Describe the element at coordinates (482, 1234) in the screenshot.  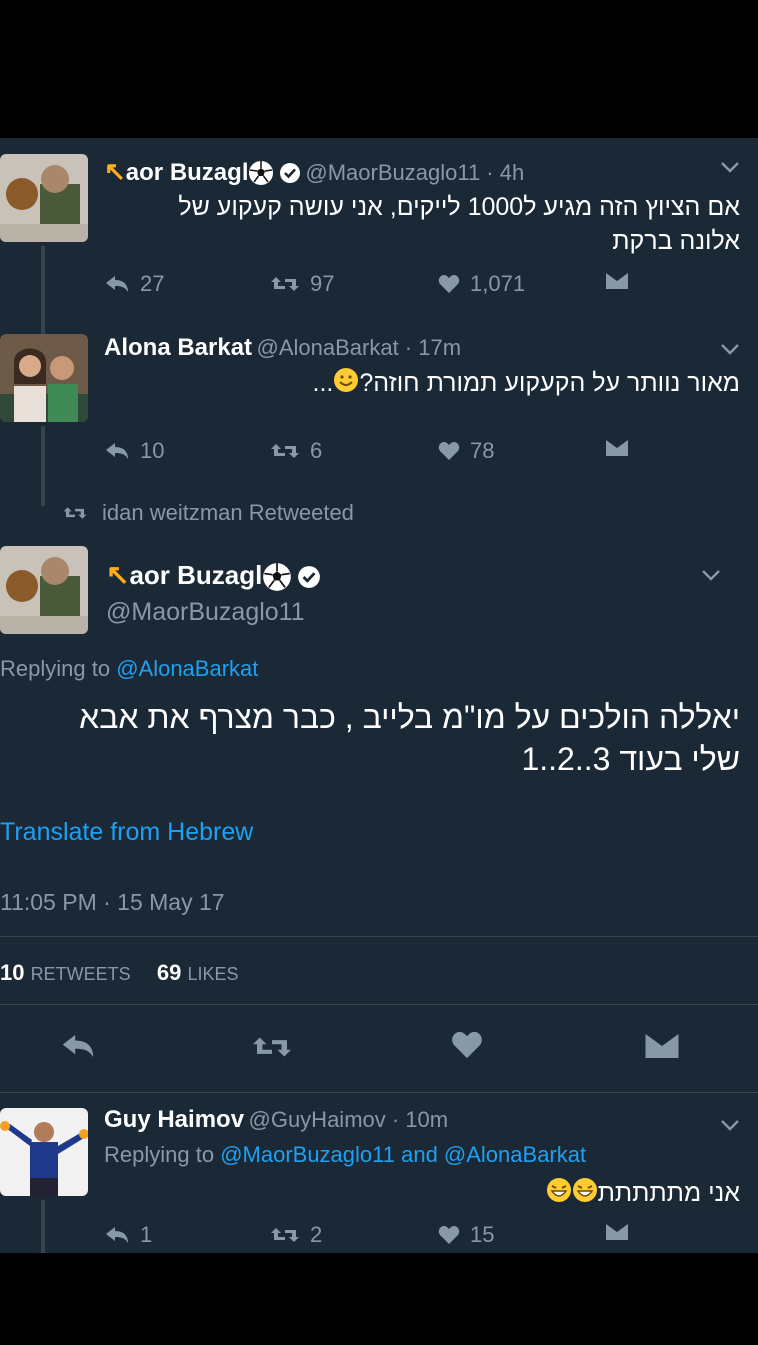
I see `like-count: 15` at that location.